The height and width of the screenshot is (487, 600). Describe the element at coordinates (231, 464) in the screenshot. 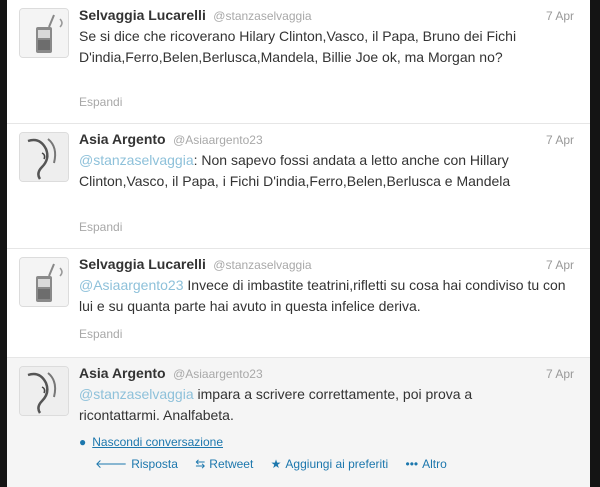

I see `retweet-label: Retweet` at that location.